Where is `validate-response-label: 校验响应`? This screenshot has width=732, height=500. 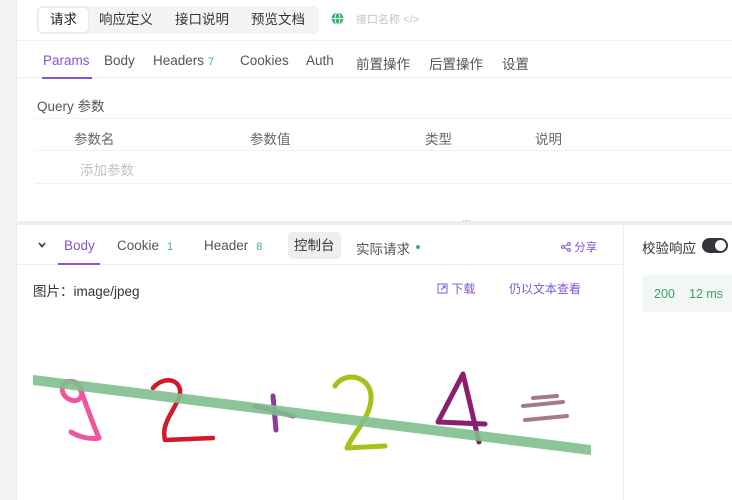
validate-response-label: 校验响应 is located at coordinates (669, 248).